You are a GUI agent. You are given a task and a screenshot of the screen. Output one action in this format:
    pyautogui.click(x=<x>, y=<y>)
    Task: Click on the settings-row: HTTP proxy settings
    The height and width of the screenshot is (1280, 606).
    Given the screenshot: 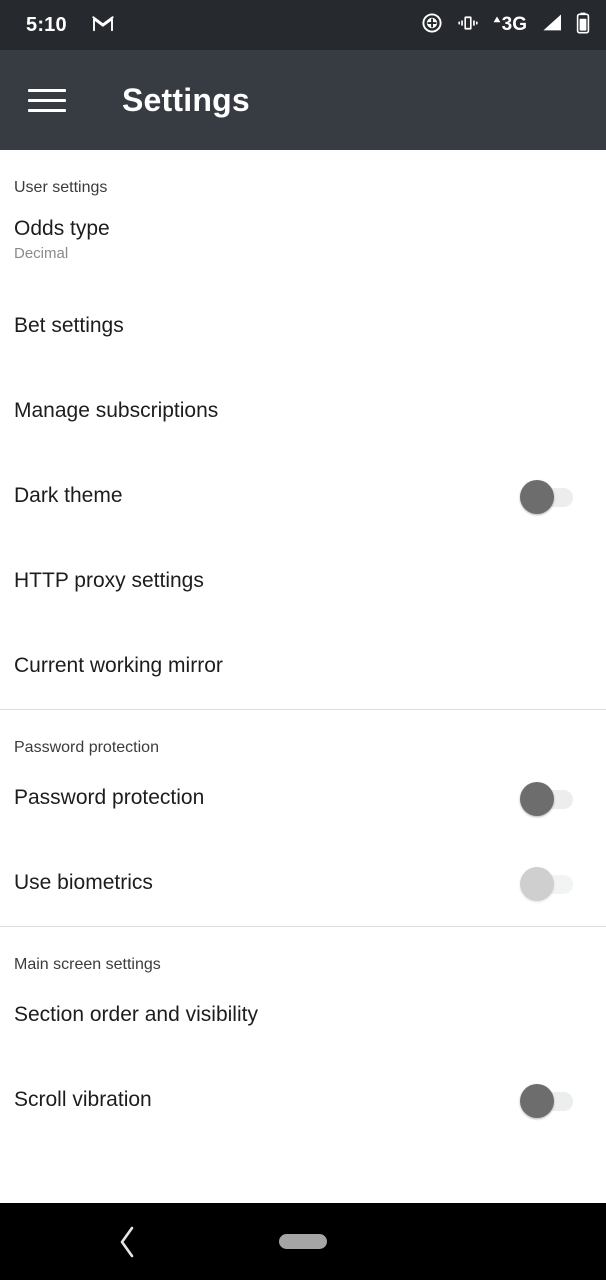 What is the action you would take?
    pyautogui.click(x=303, y=581)
    